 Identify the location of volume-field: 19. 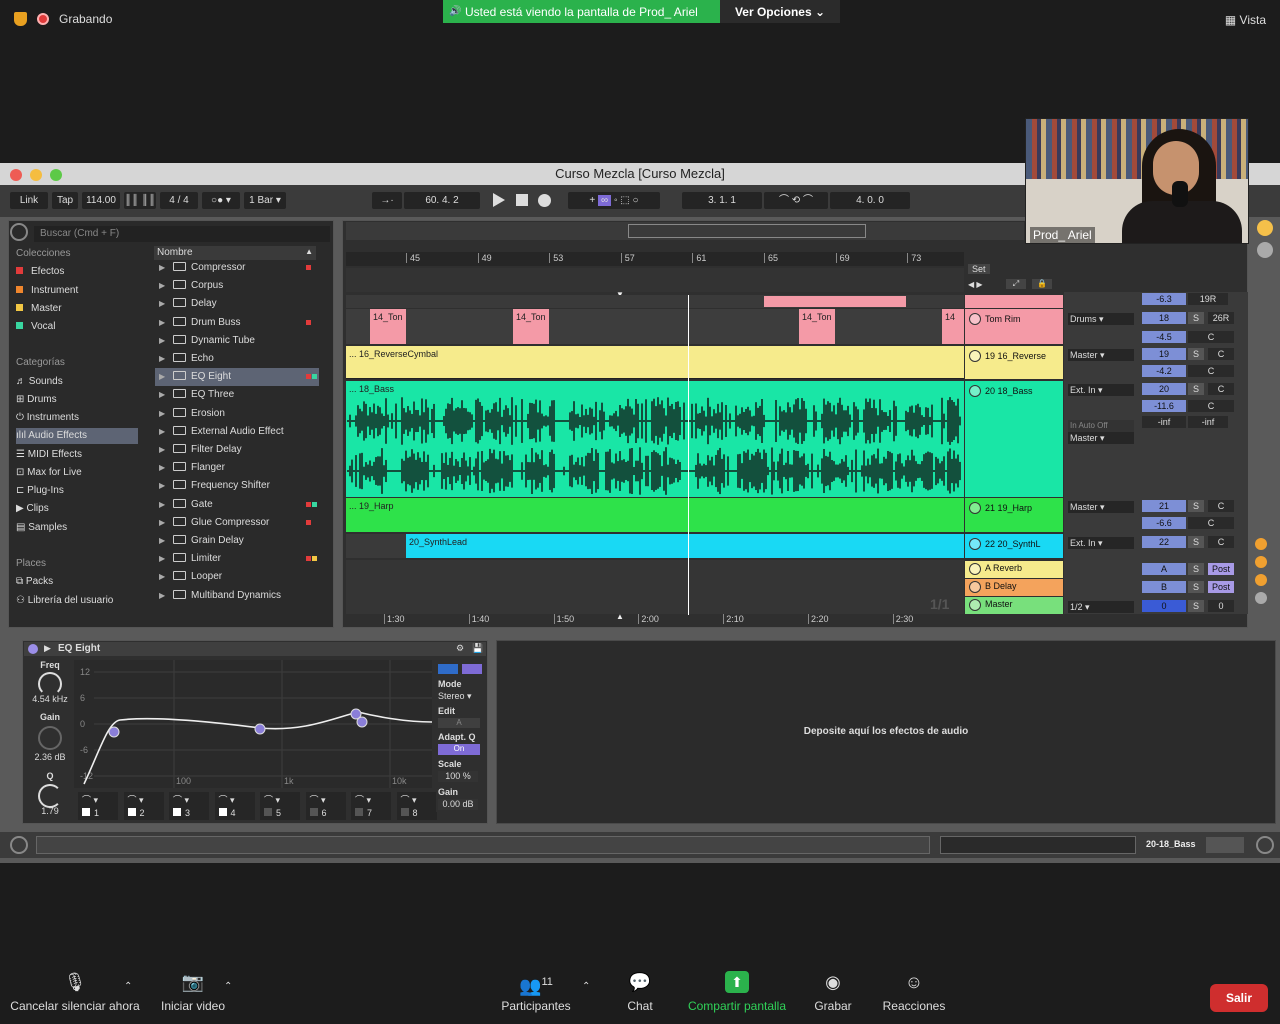
(1164, 354).